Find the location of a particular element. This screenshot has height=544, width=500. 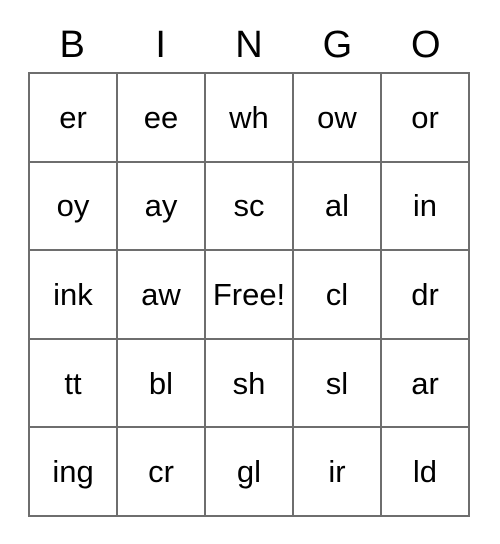

bingo-cell: dr is located at coordinates (426, 295).